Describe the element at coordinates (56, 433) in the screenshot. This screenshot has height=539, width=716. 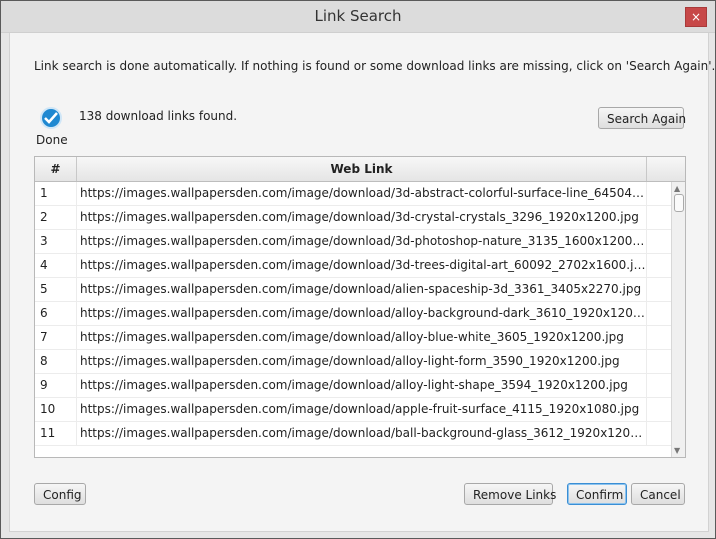
I see `row-number: 11` at that location.